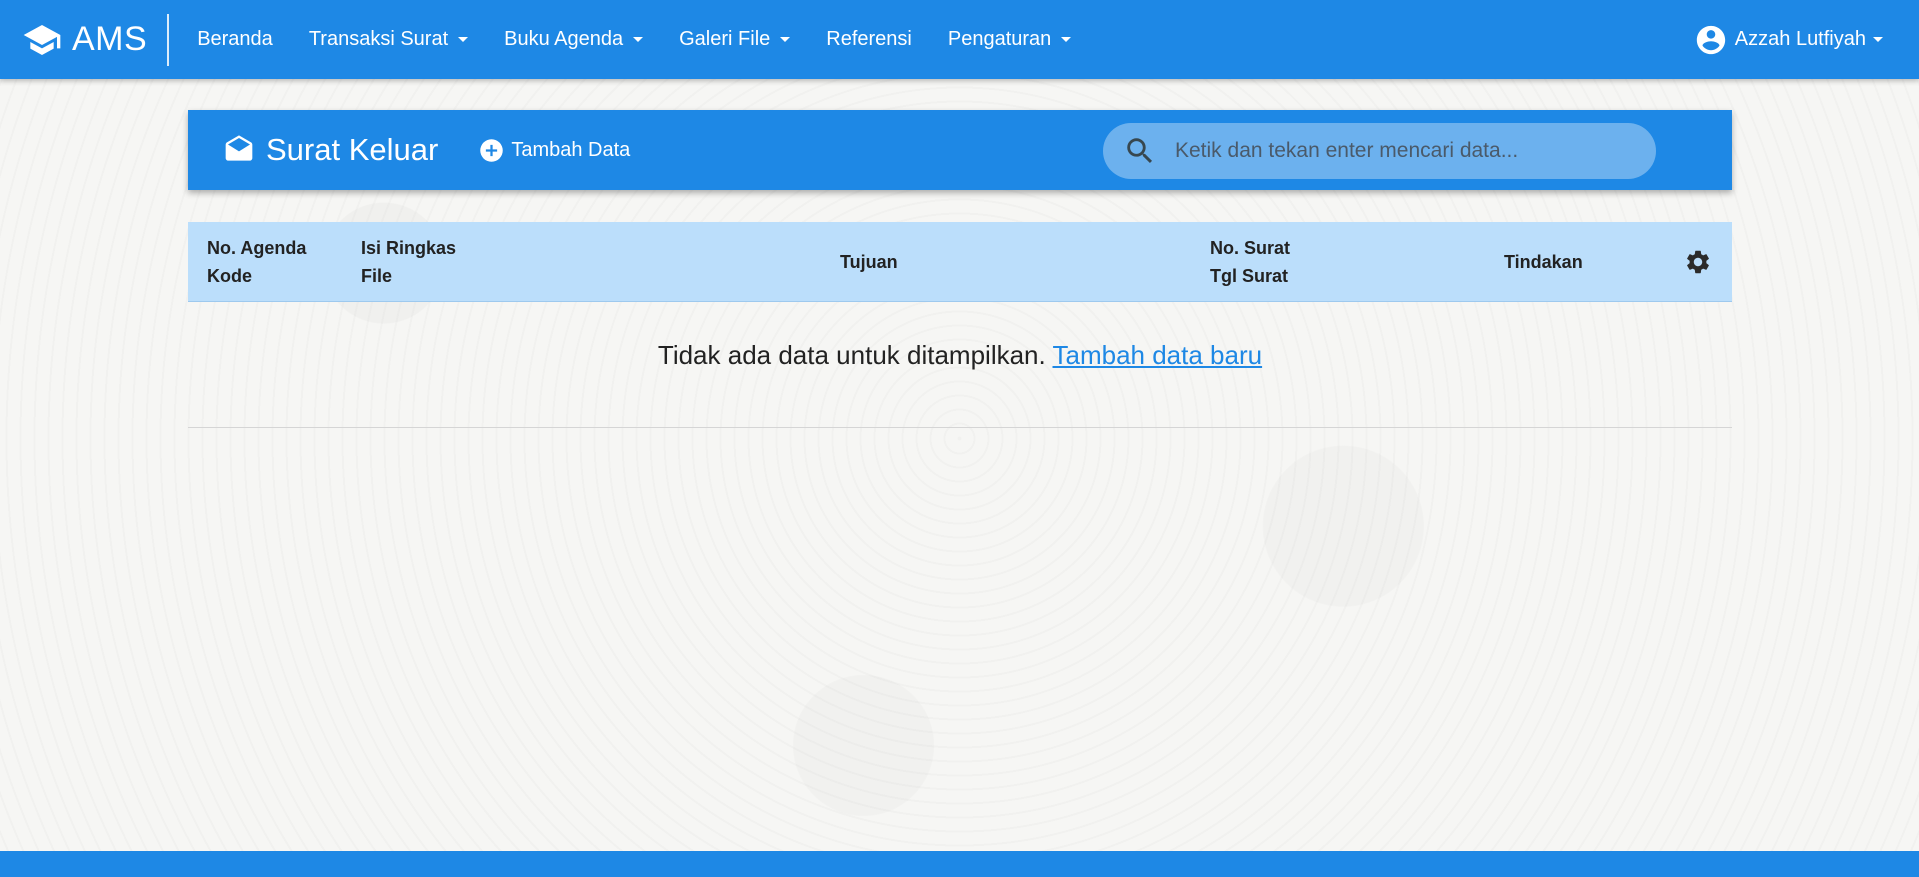 The height and width of the screenshot is (877, 1919). Describe the element at coordinates (1698, 262) in the screenshot. I see `settings-icon` at that location.